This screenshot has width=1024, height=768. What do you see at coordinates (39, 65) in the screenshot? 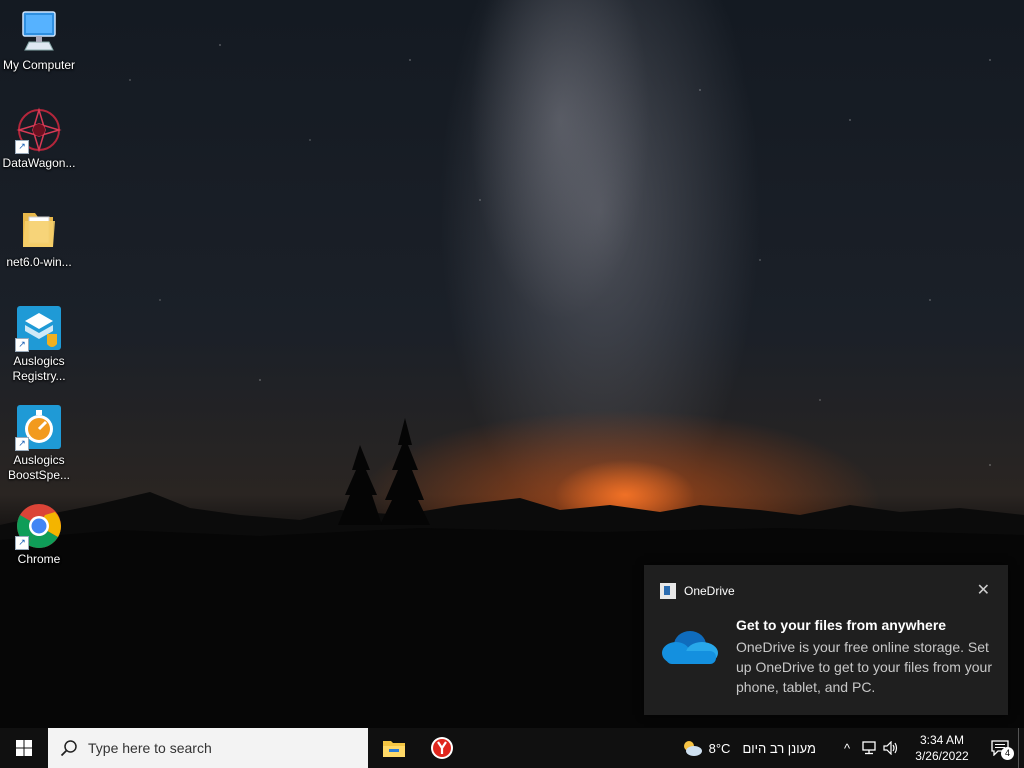
I see `desktop-icon-label: My Computer` at bounding box center [39, 65].